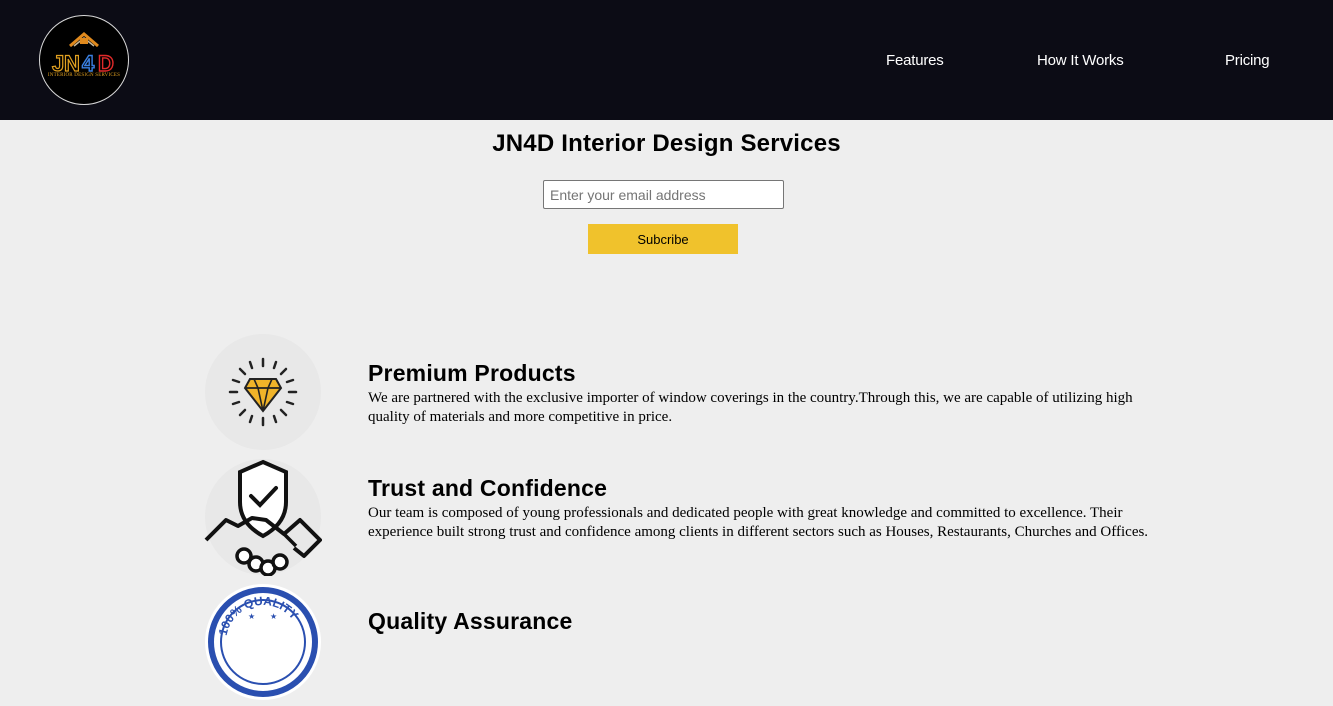  I want to click on subscribe-button: Subcribe, so click(663, 239).